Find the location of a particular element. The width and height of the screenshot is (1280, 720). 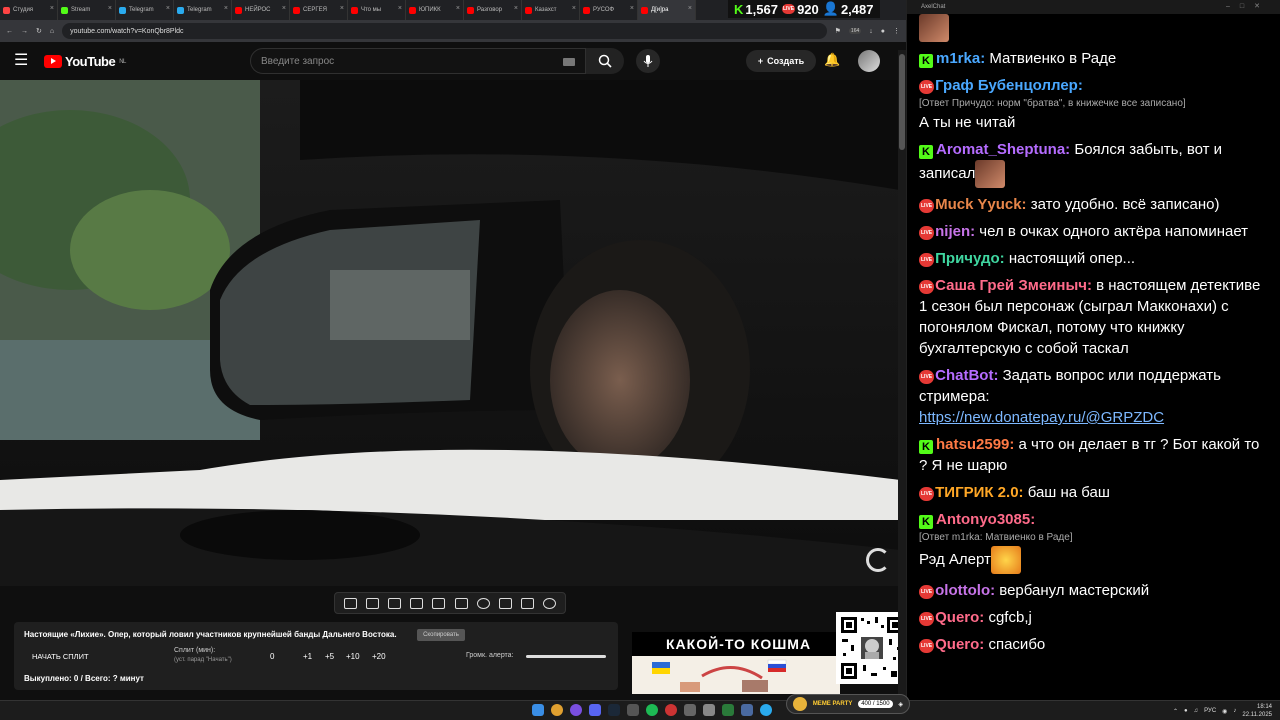

browser-tab: Что мы × is located at coordinates (377, 10).